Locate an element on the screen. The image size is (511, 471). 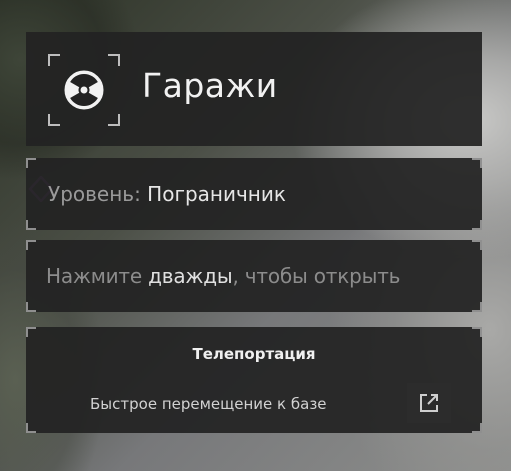
level-text: Уровень: Пограничник is located at coordinates (167, 194).